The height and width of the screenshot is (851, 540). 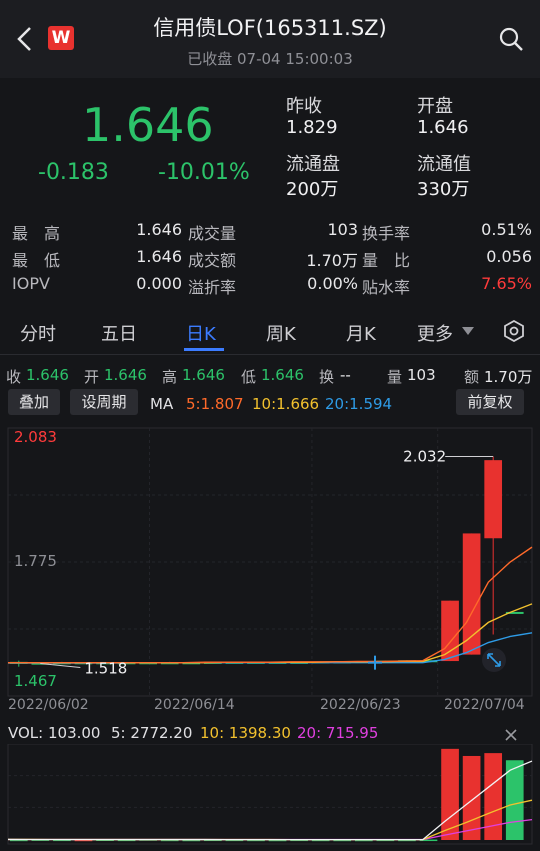 What do you see at coordinates (511, 735) in the screenshot?
I see `close-icon` at bounding box center [511, 735].